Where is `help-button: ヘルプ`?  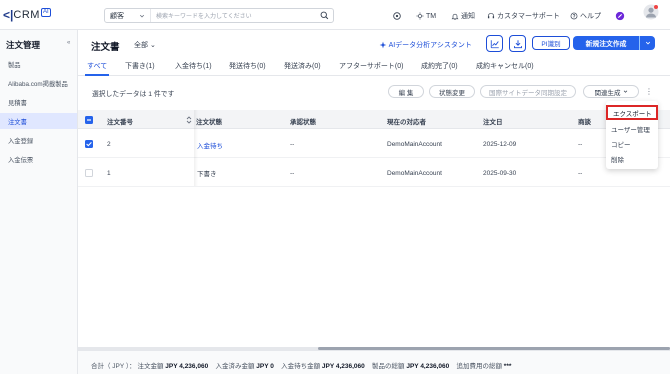 help-button: ヘルプ is located at coordinates (585, 16).